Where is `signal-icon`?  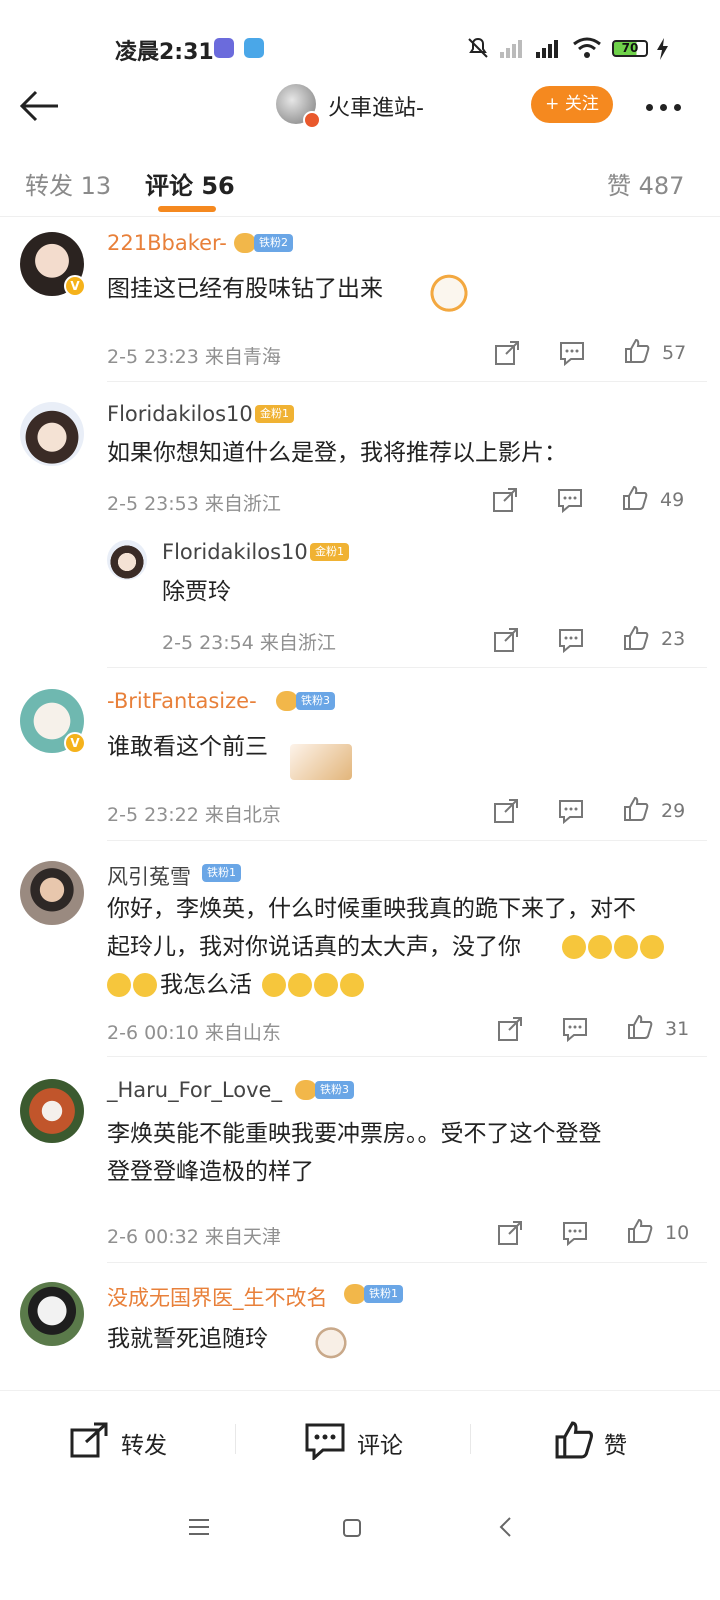
signal-icon is located at coordinates (547, 49).